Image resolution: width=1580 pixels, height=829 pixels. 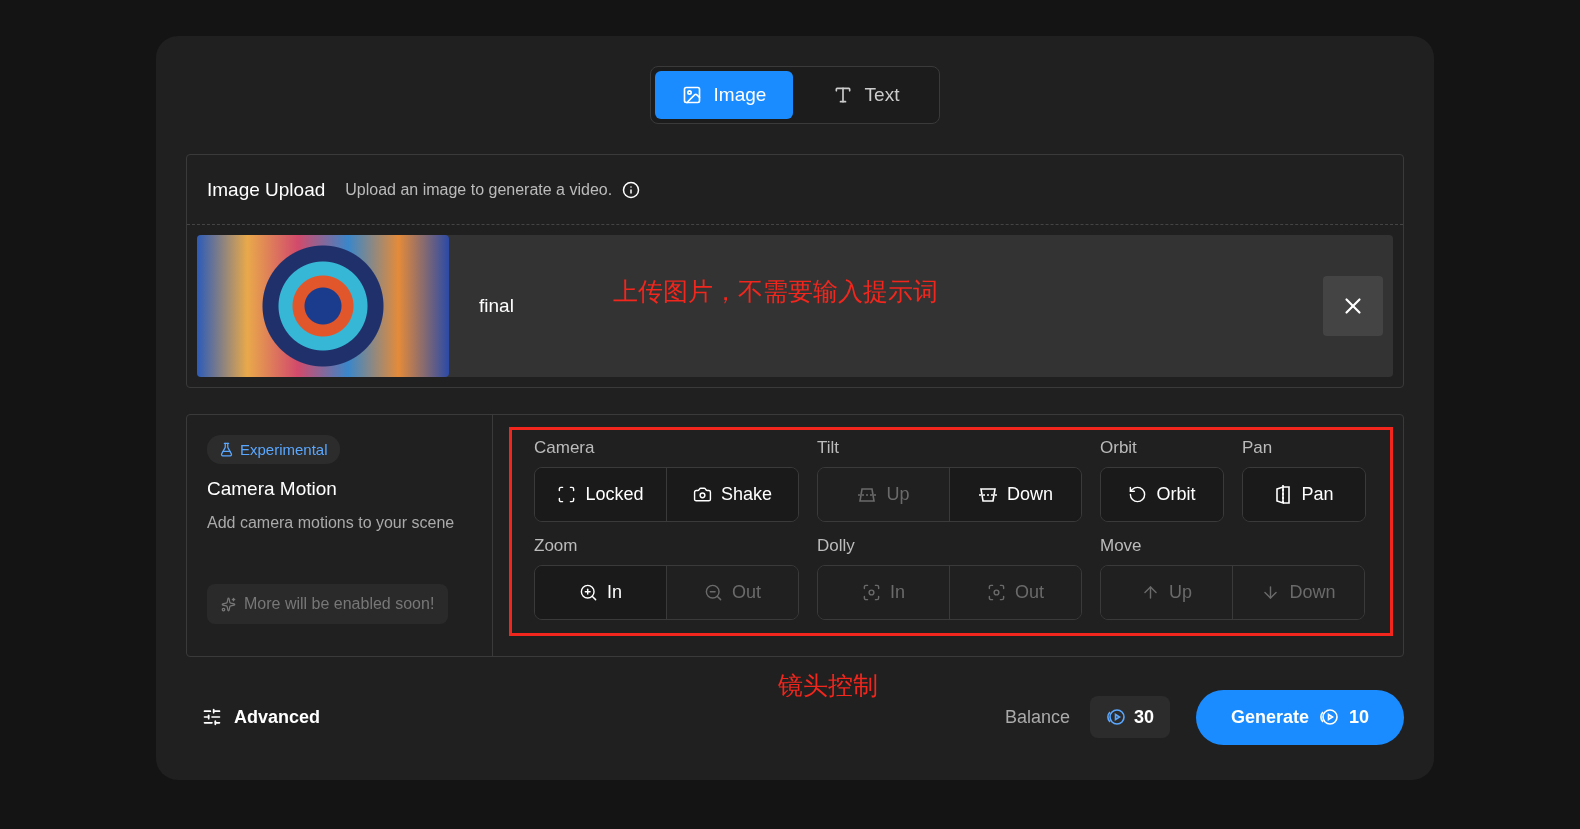 I want to click on corners-icon, so click(x=567, y=494).